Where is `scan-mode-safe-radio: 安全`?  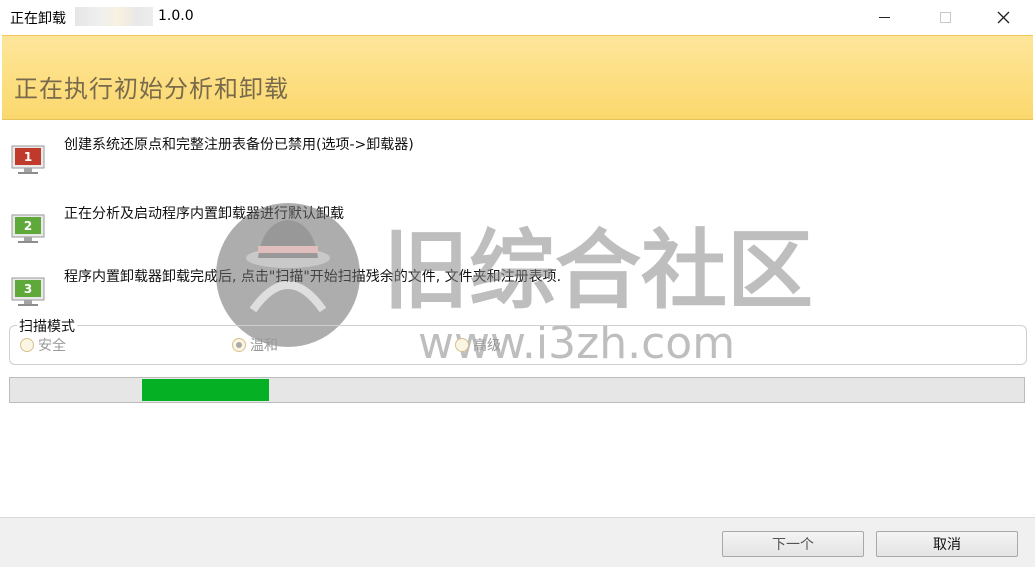 scan-mode-safe-radio: 安全 is located at coordinates (43, 345).